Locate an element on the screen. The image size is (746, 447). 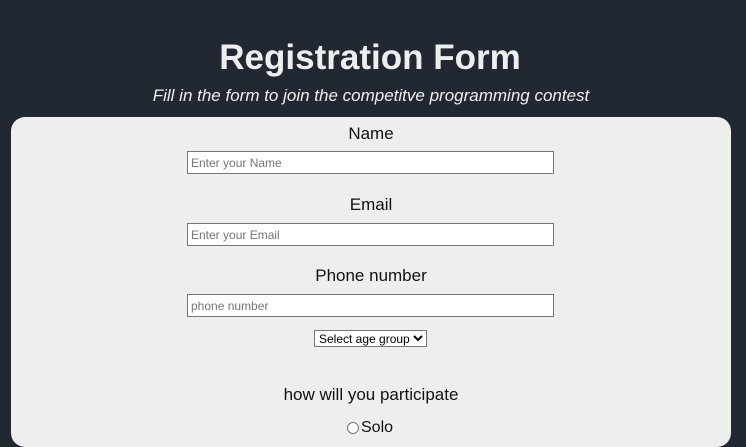
email-label: Email is located at coordinates (371, 204).